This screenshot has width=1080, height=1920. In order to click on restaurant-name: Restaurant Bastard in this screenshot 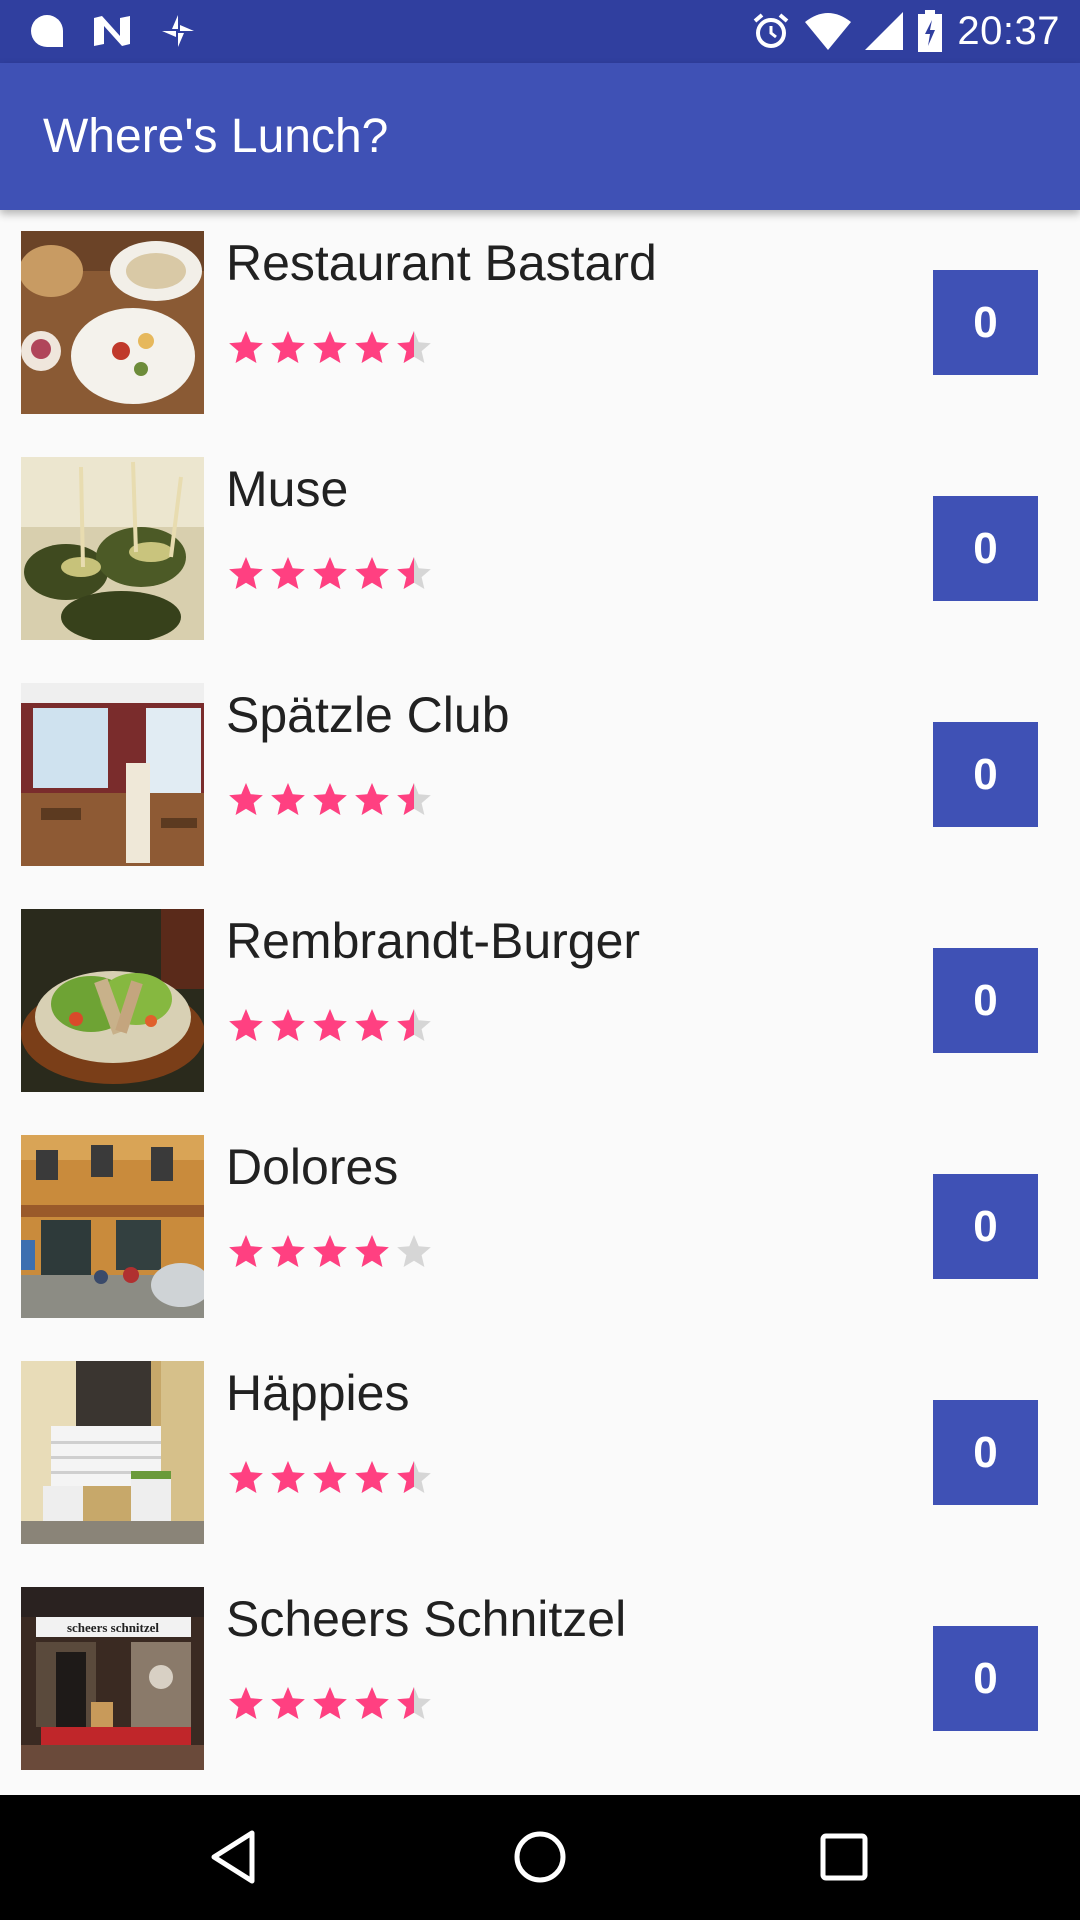, I will do `click(441, 263)`.